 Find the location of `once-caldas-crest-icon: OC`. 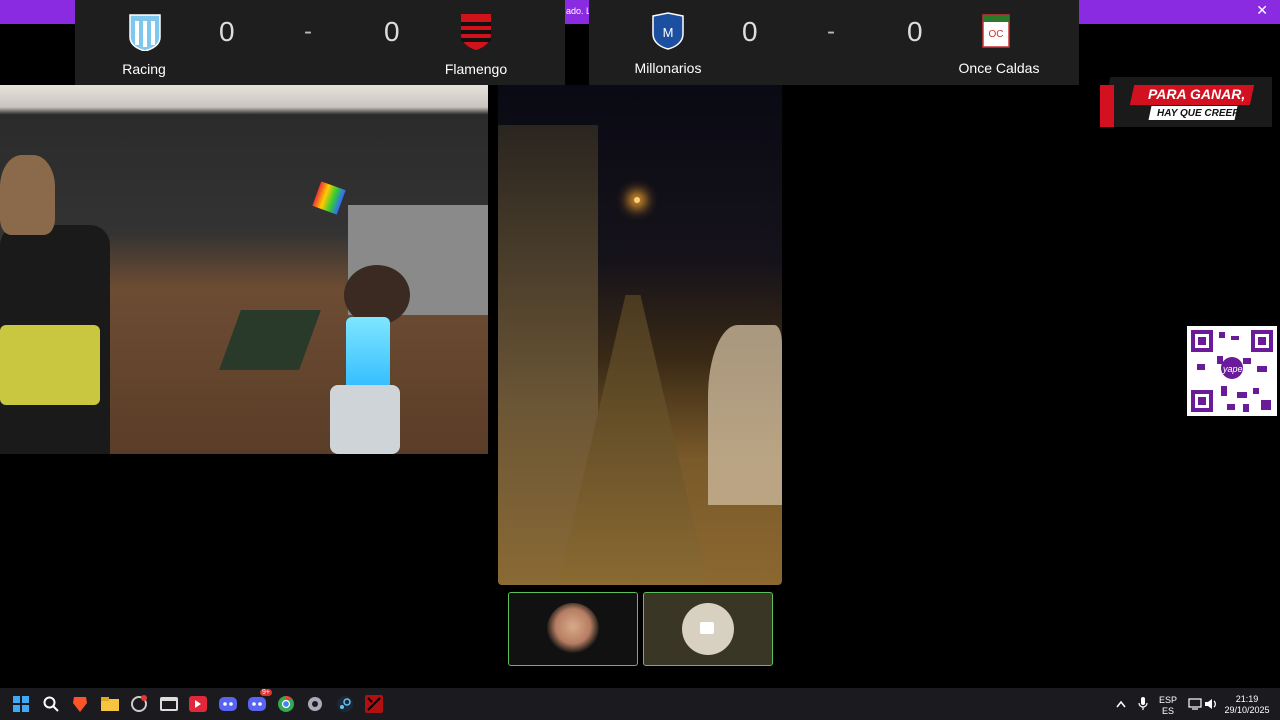

once-caldas-crest-icon: OC is located at coordinates (999, 32).